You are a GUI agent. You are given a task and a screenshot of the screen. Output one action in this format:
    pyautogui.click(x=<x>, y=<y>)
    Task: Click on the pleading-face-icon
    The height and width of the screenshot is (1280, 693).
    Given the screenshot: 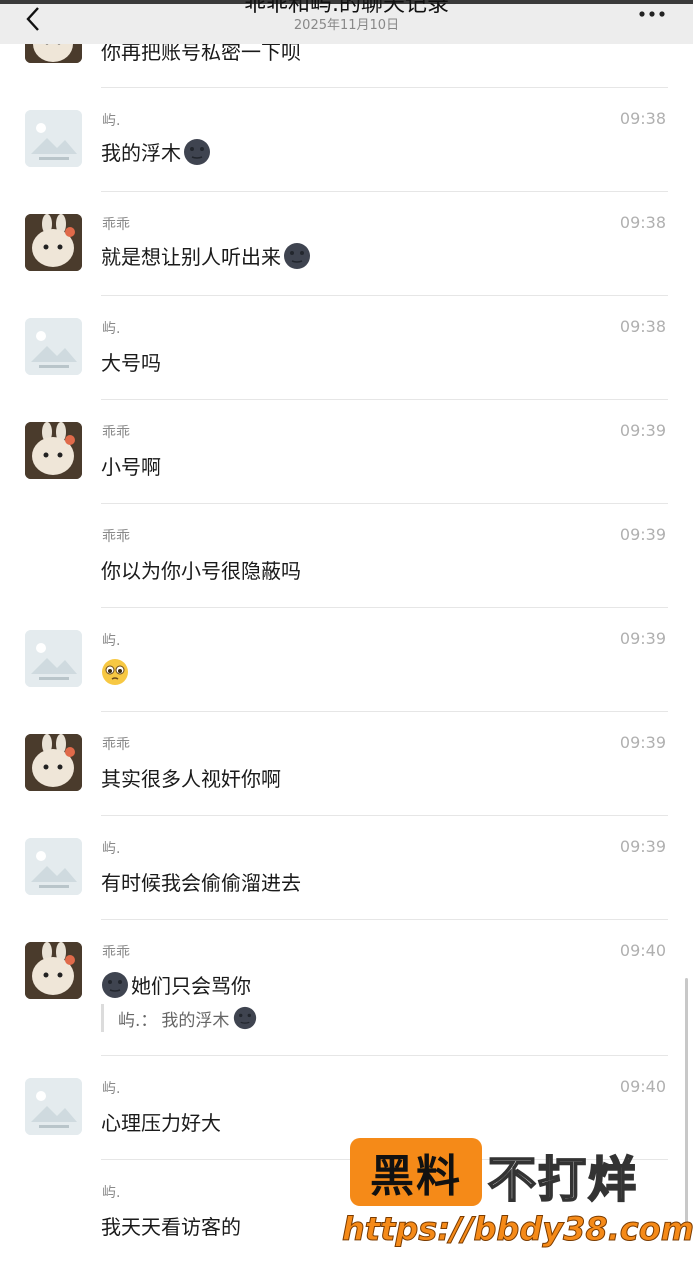 What is the action you would take?
    pyautogui.click(x=115, y=672)
    